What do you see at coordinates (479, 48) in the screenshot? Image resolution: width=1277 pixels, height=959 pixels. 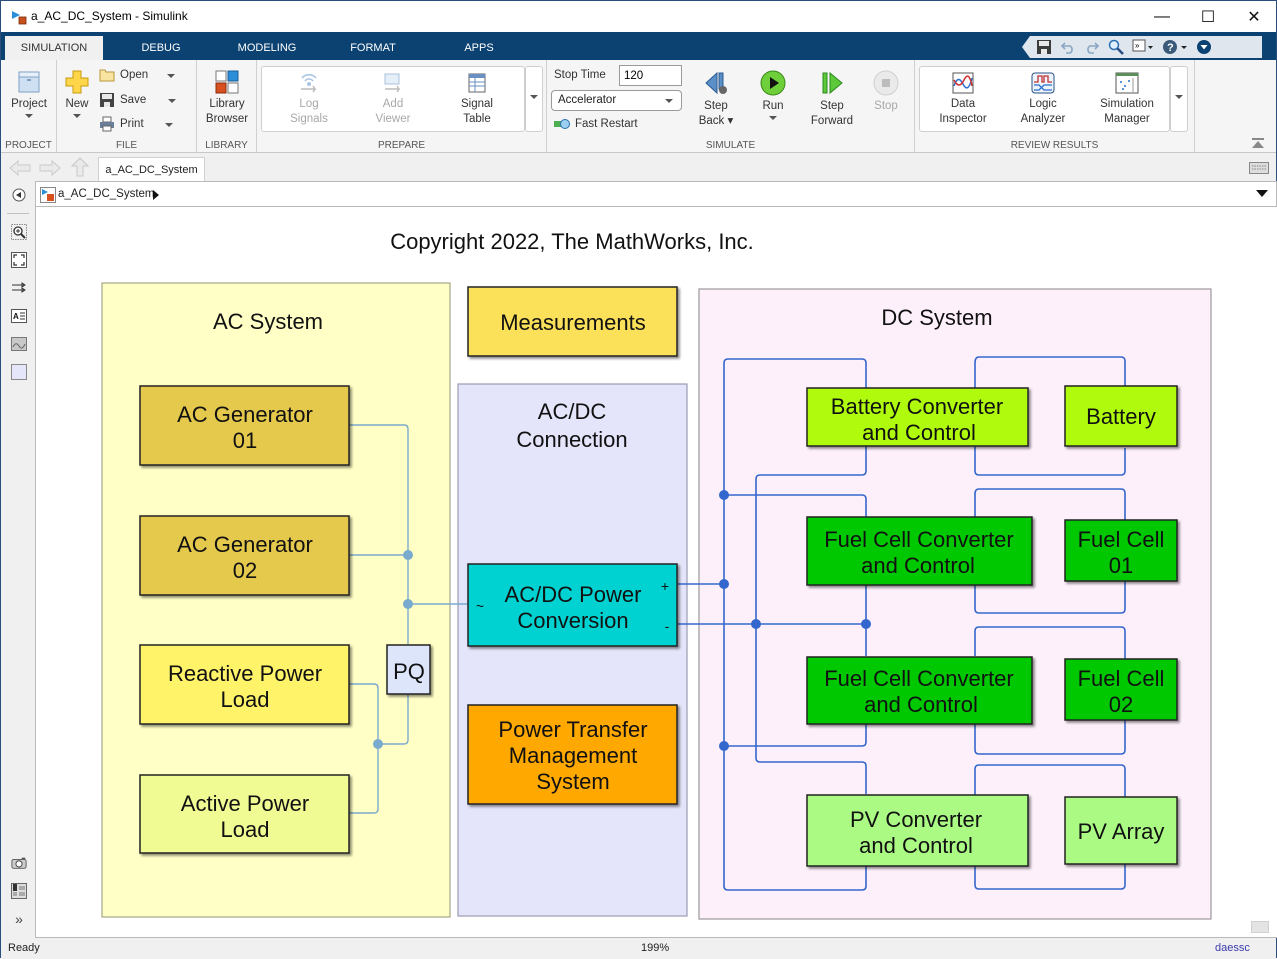 I see `tab-apps: APPS` at bounding box center [479, 48].